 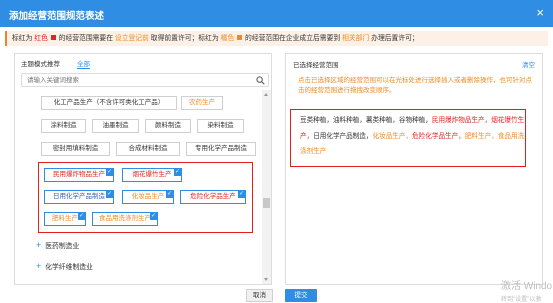 I want to click on scroll-up-icon, so click(x=266, y=94).